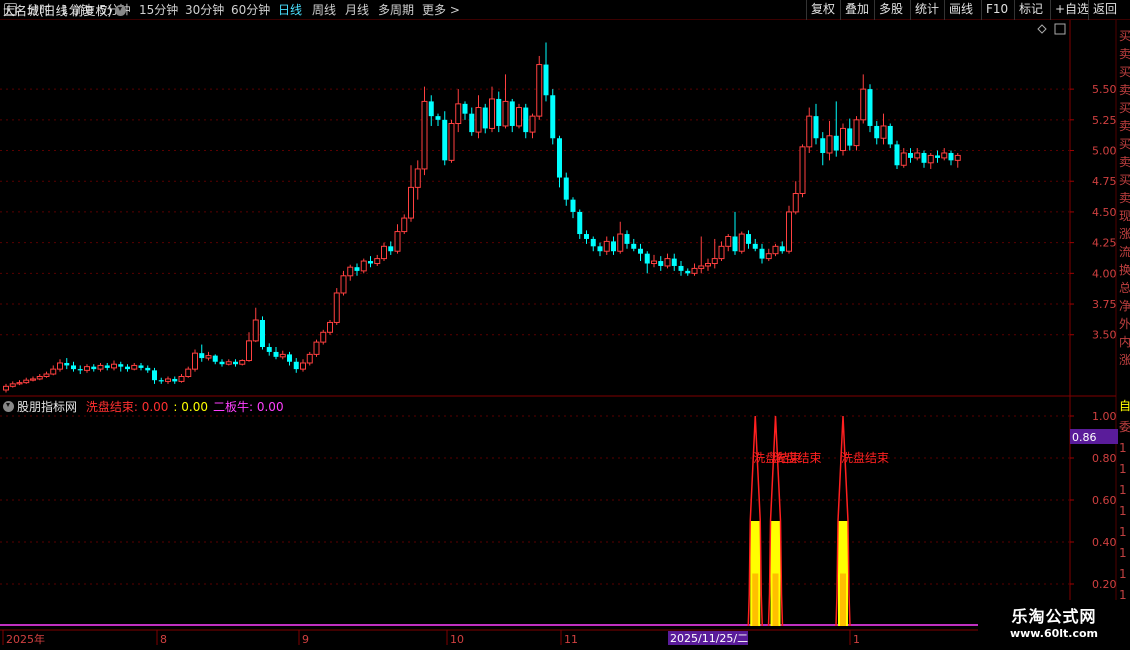  Describe the element at coordinates (1124, 324) in the screenshot. I see `side-panel-char: 外` at that location.